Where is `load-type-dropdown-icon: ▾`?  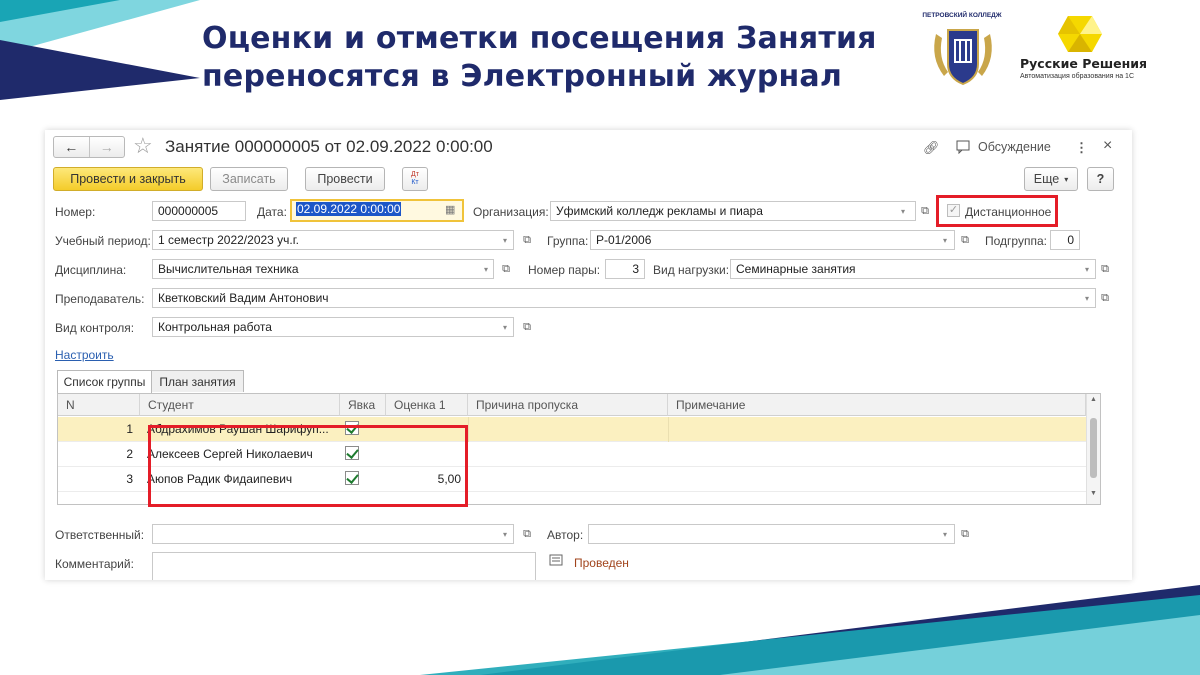
load-type-dropdown-icon: ▾ is located at coordinates (1087, 269).